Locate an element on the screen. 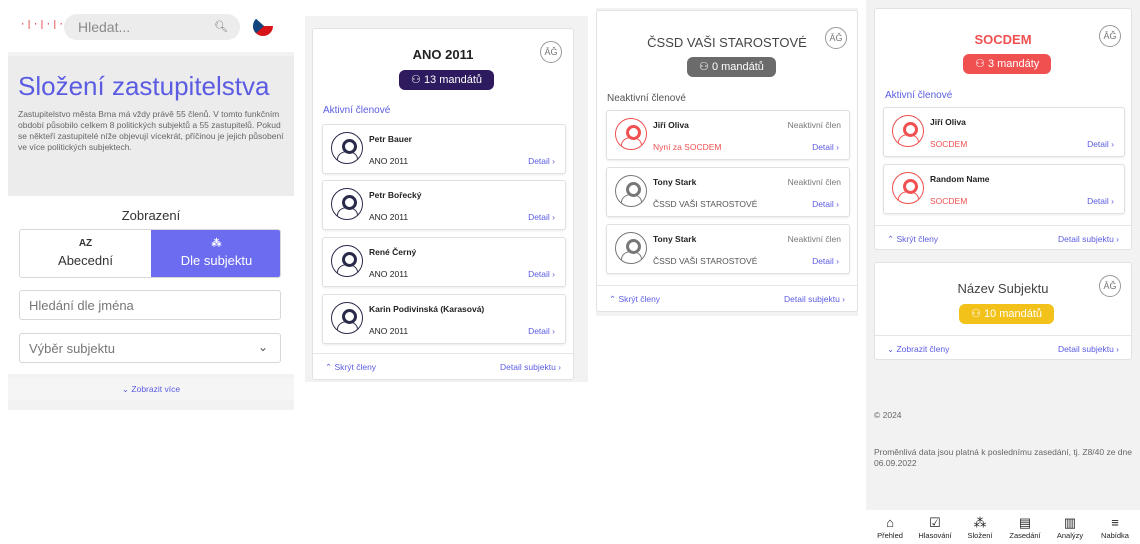 Image resolution: width=1140 pixels, height=544 pixels. page-title: Složení zastupitelstva is located at coordinates (144, 86).